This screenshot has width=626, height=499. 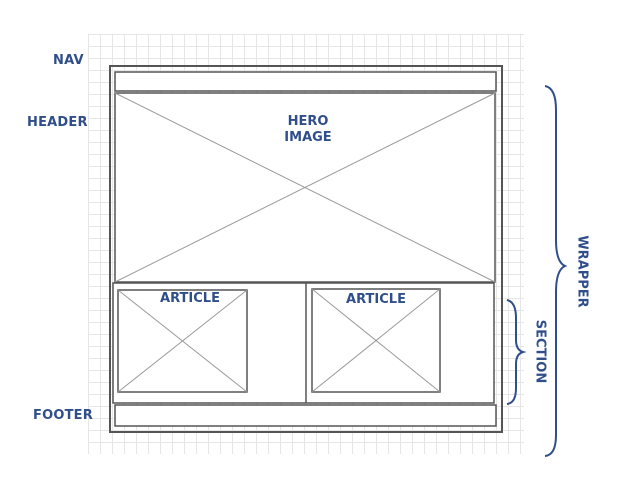 What do you see at coordinates (57, 122) in the screenshot?
I see `header-label: HEADER` at bounding box center [57, 122].